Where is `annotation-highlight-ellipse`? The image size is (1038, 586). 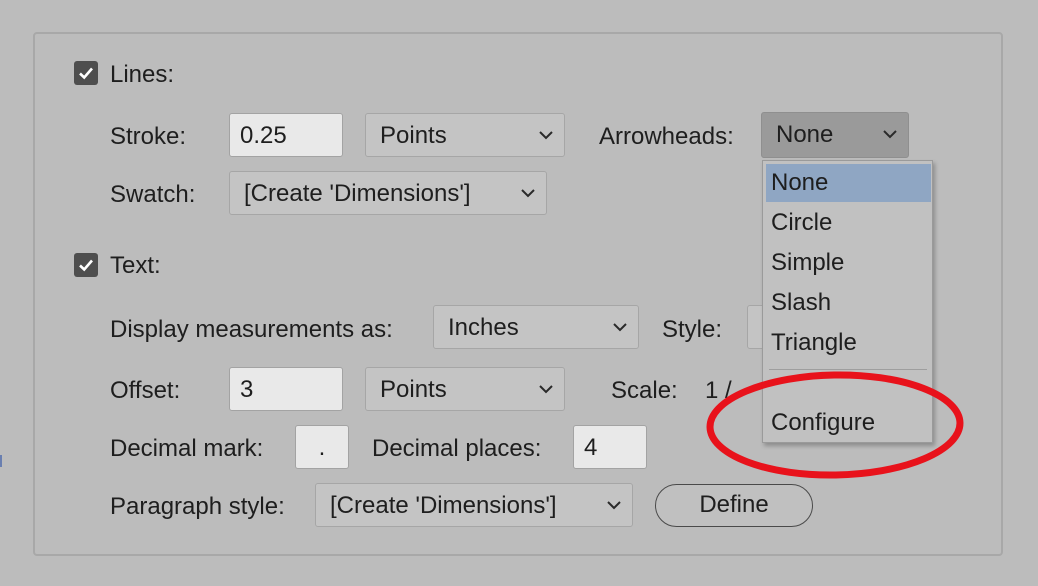 annotation-highlight-ellipse is located at coordinates (835, 425).